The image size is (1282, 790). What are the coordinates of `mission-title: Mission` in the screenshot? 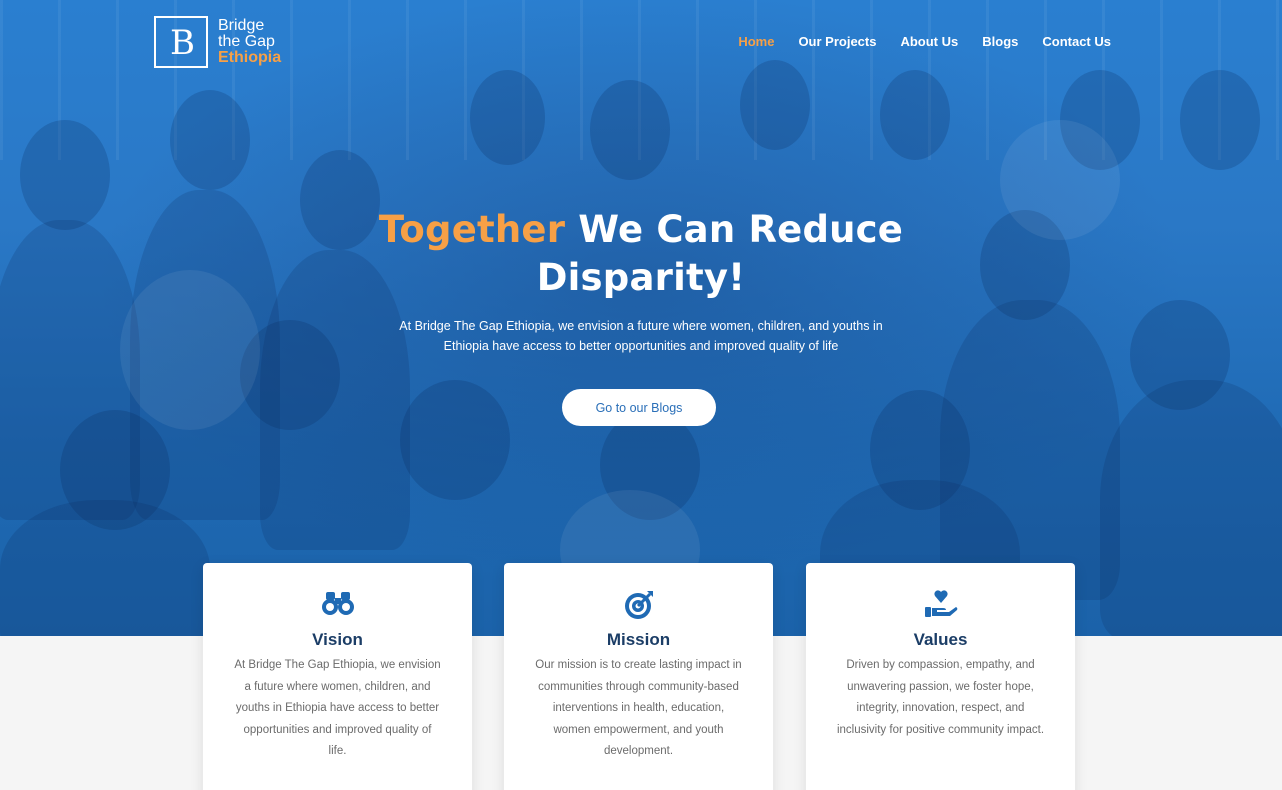 It's located at (638, 639).